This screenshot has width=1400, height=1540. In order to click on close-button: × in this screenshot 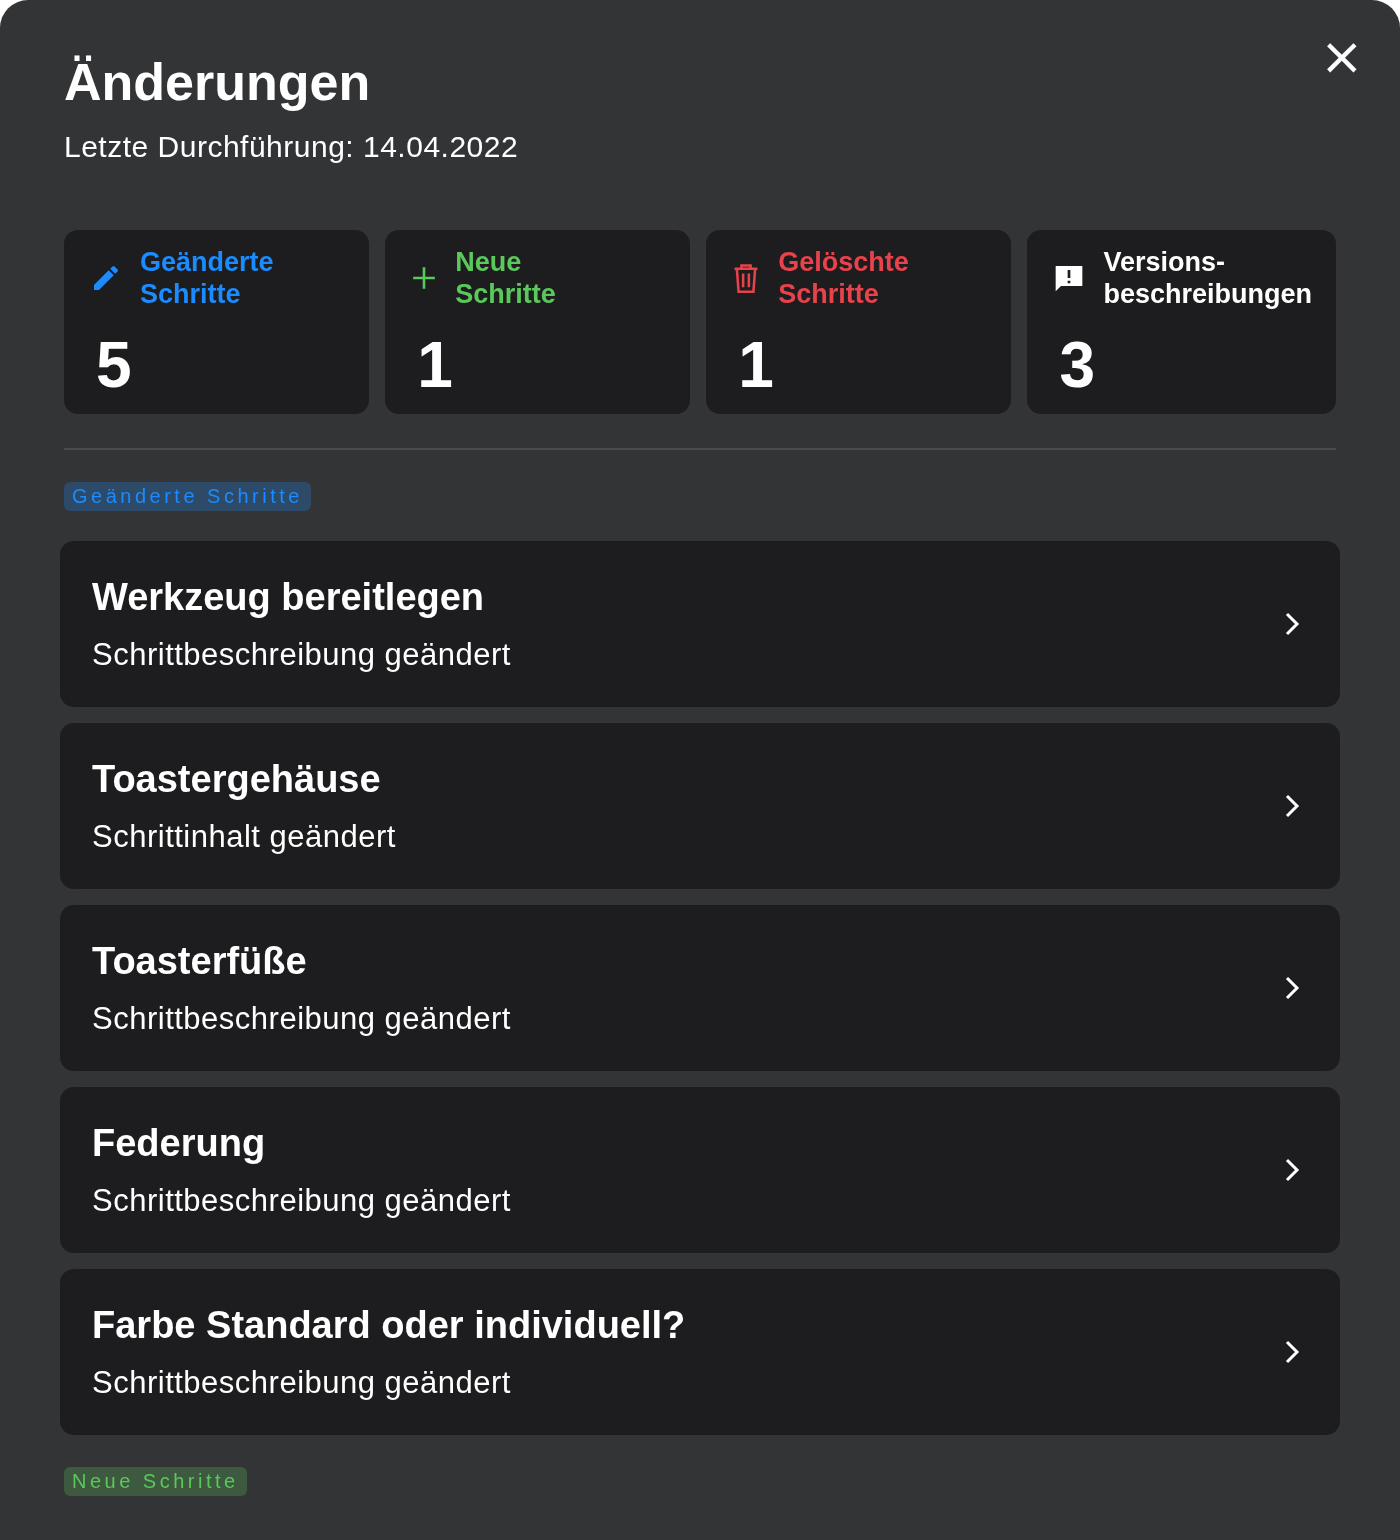, I will do `click(1340, 56)`.